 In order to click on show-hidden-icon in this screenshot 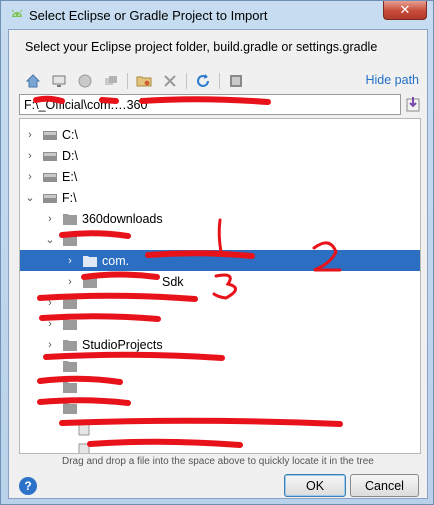, I will do `click(111, 81)`.